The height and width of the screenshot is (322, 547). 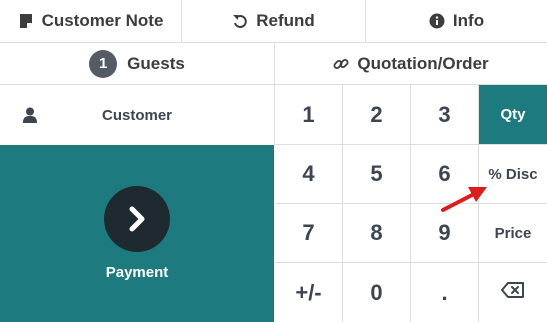 What do you see at coordinates (309, 115) in the screenshot?
I see `numpad-key-1: 1` at bounding box center [309, 115].